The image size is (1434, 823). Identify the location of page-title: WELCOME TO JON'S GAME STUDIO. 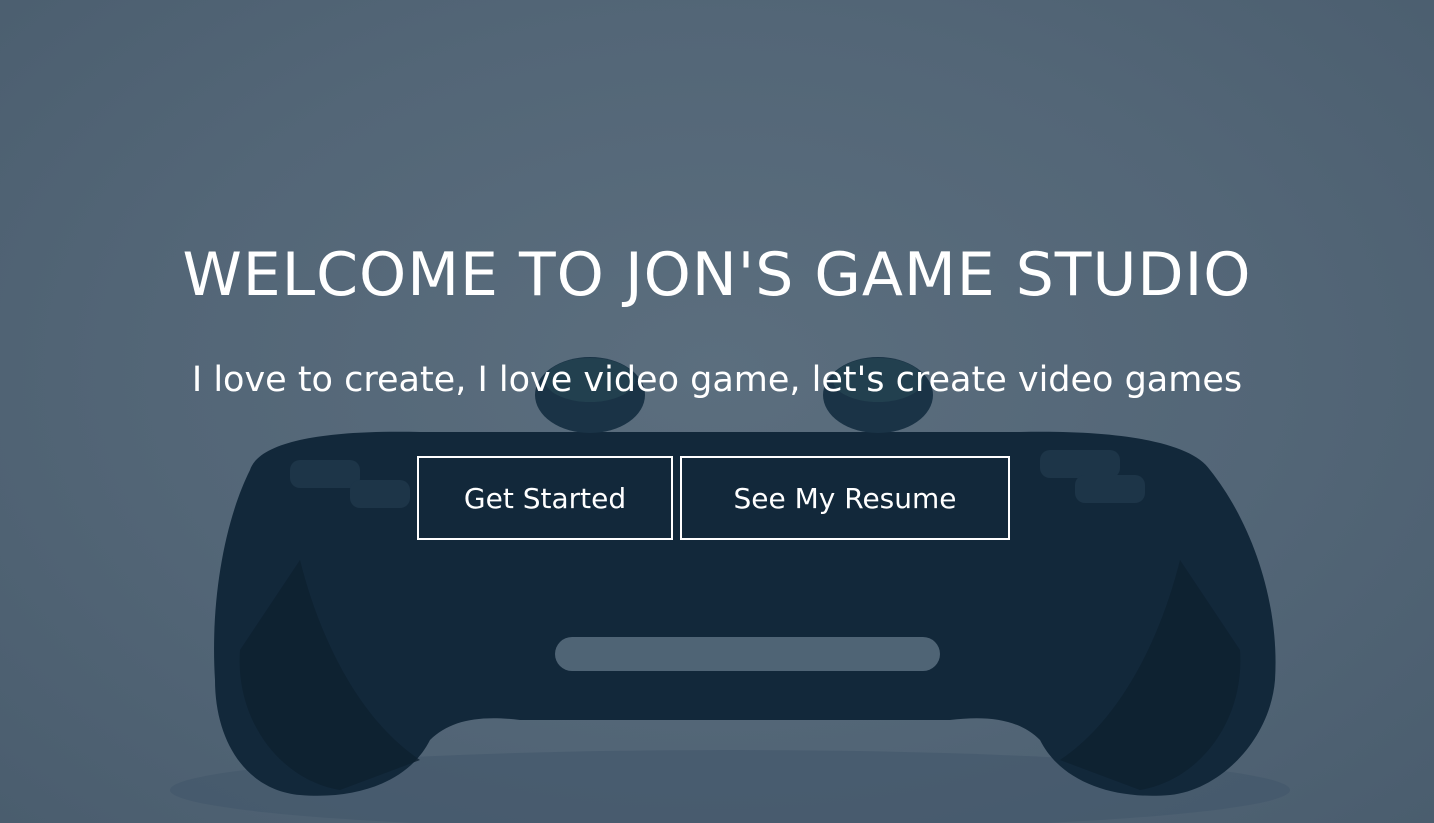
(717, 275).